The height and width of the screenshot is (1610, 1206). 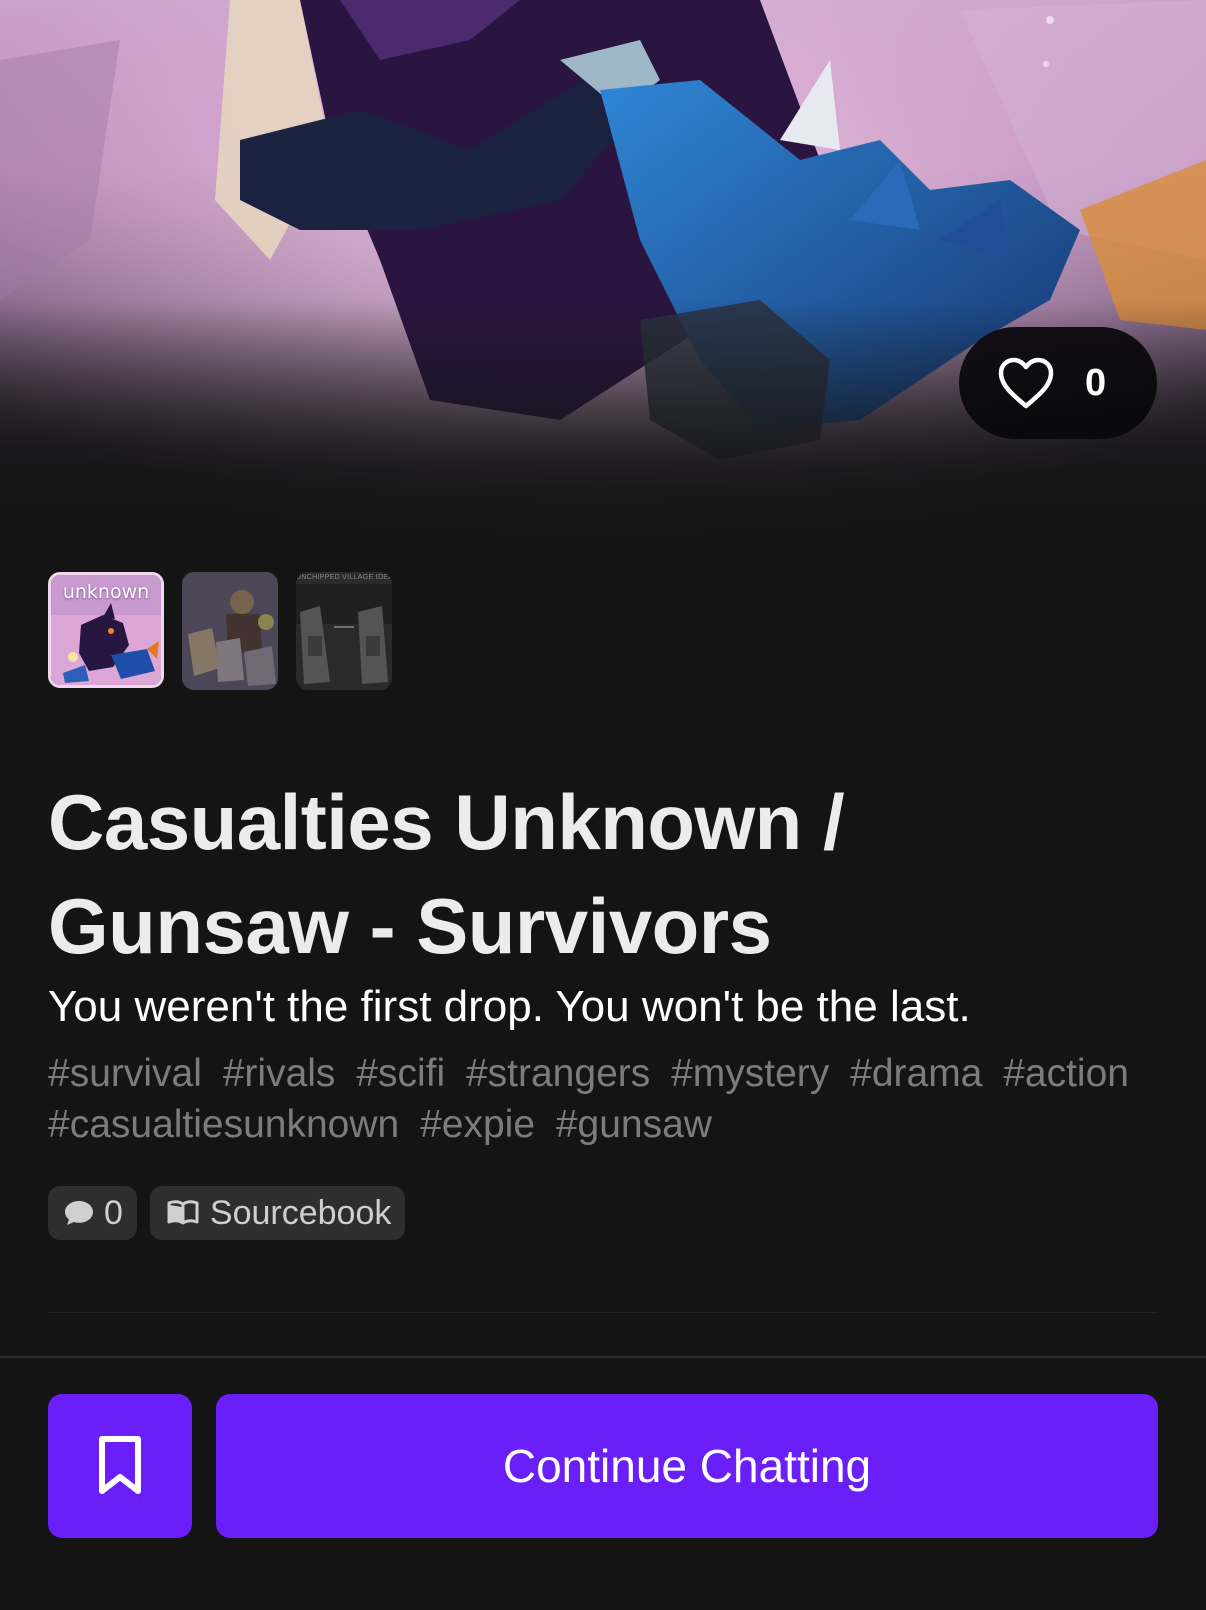 I want to click on thumbnail-3-image, so click(x=344, y=631).